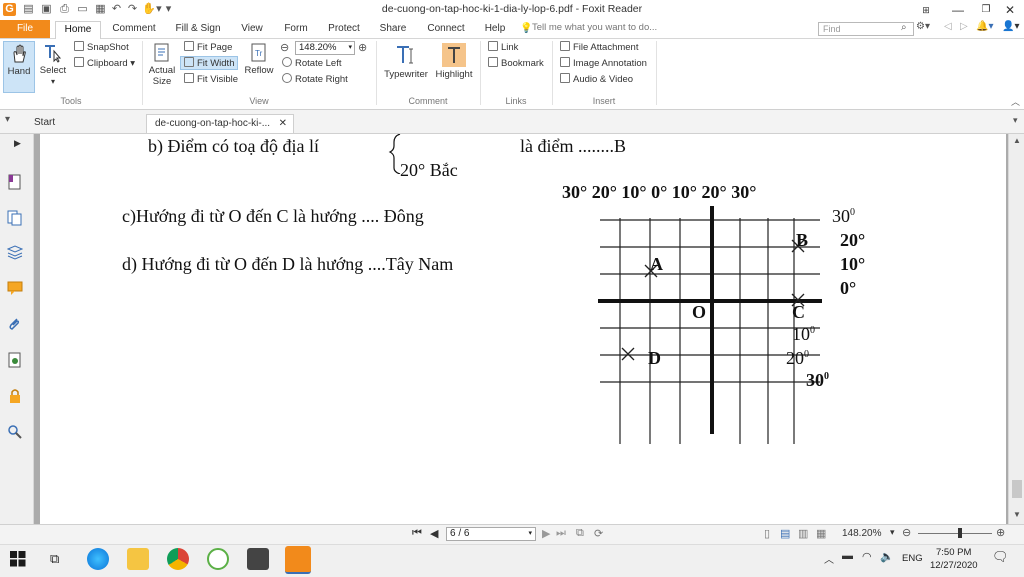  What do you see at coordinates (344, 30) in the screenshot?
I see `tab-protect: Protect` at bounding box center [344, 30].